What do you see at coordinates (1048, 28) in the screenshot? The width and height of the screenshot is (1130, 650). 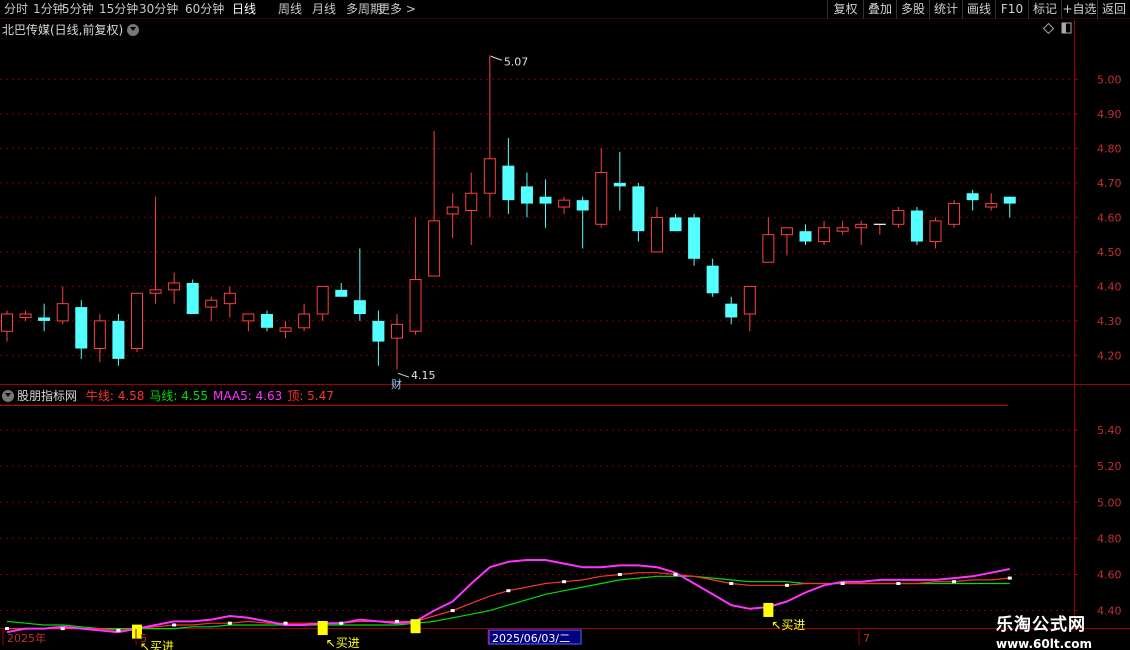 I see `diamond-icon` at bounding box center [1048, 28].